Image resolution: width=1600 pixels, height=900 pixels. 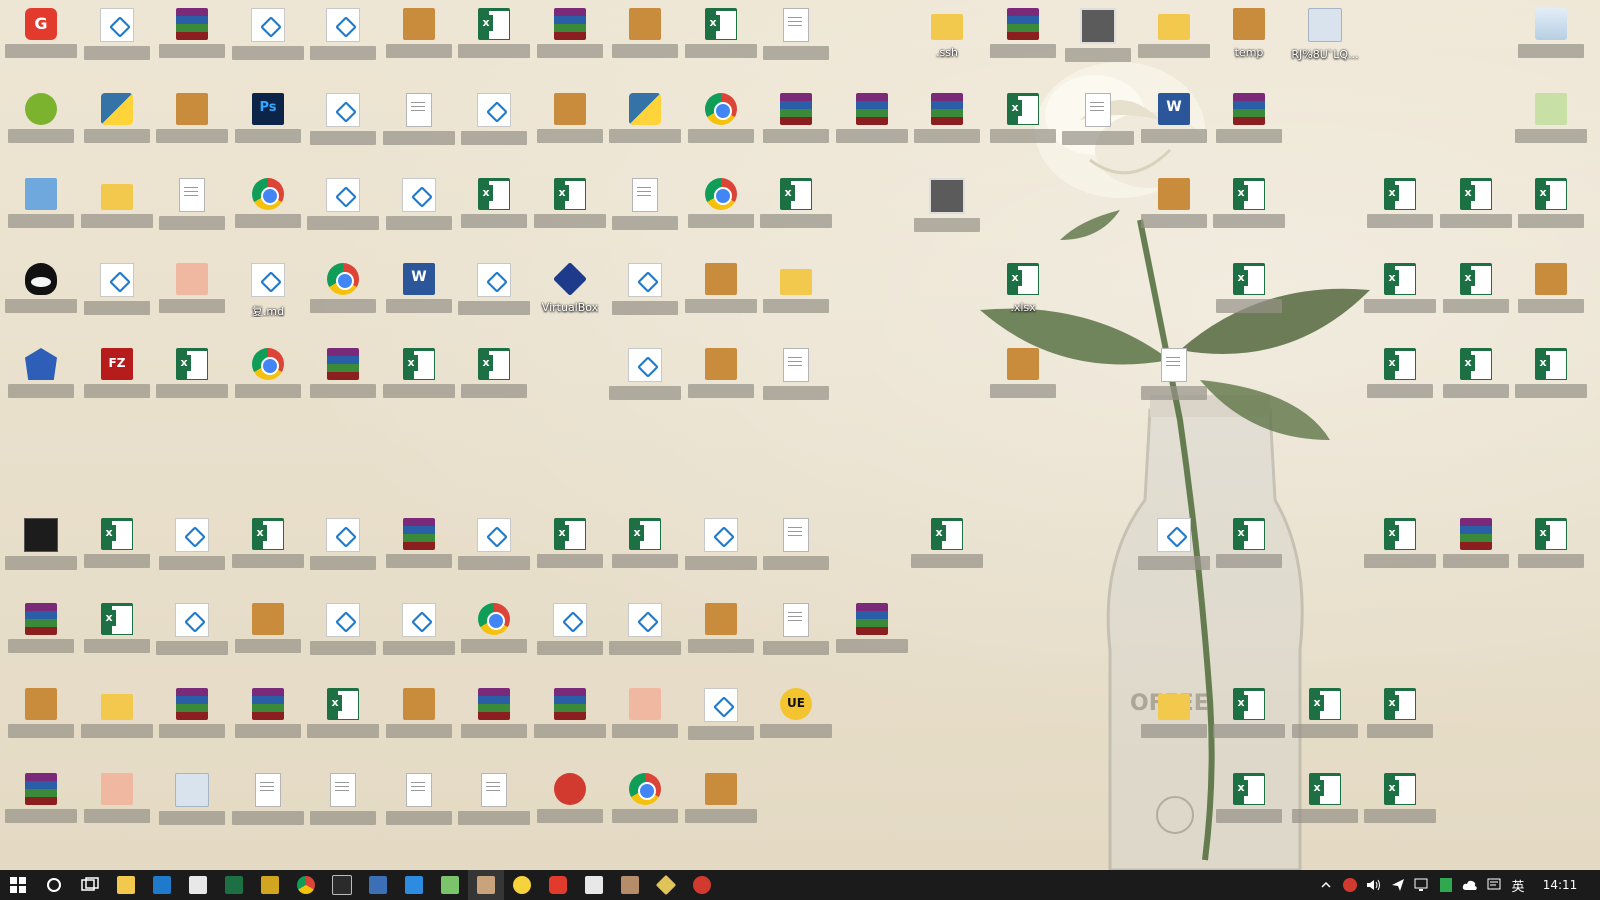 I want to click on desktop-icon: 复.md, so click(x=268, y=298).